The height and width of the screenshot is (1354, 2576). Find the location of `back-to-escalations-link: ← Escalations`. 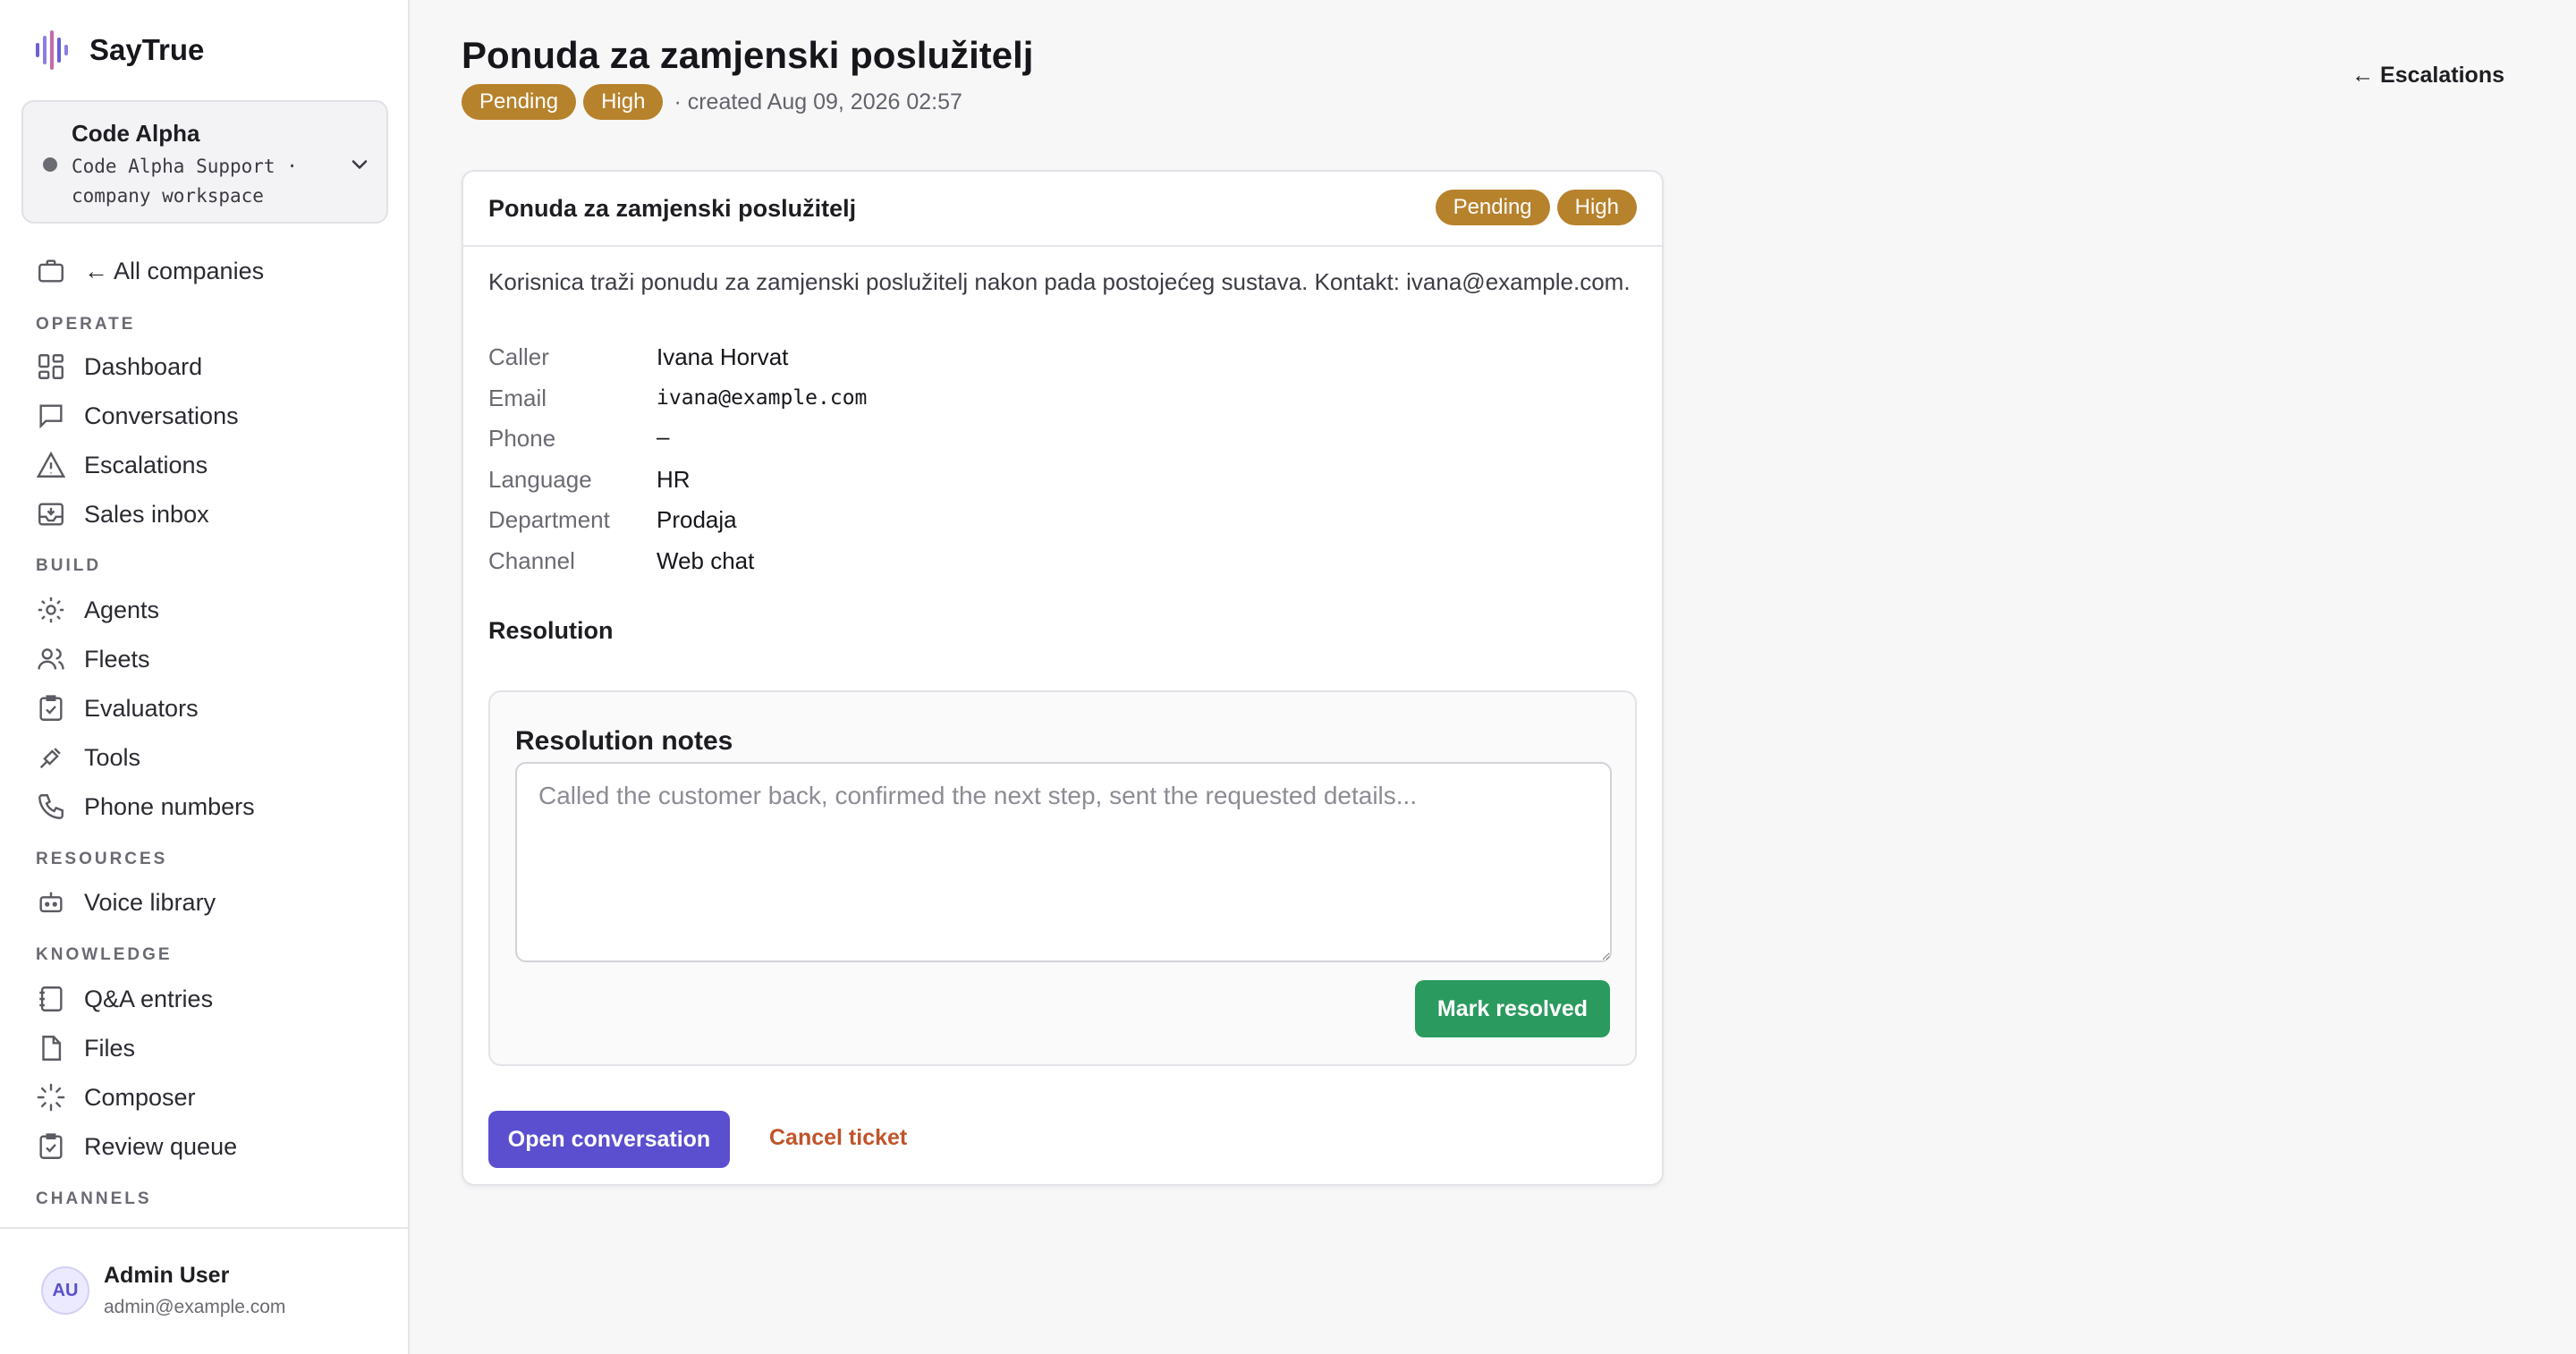

back-to-escalations-link: ← Escalations is located at coordinates (2427, 76).